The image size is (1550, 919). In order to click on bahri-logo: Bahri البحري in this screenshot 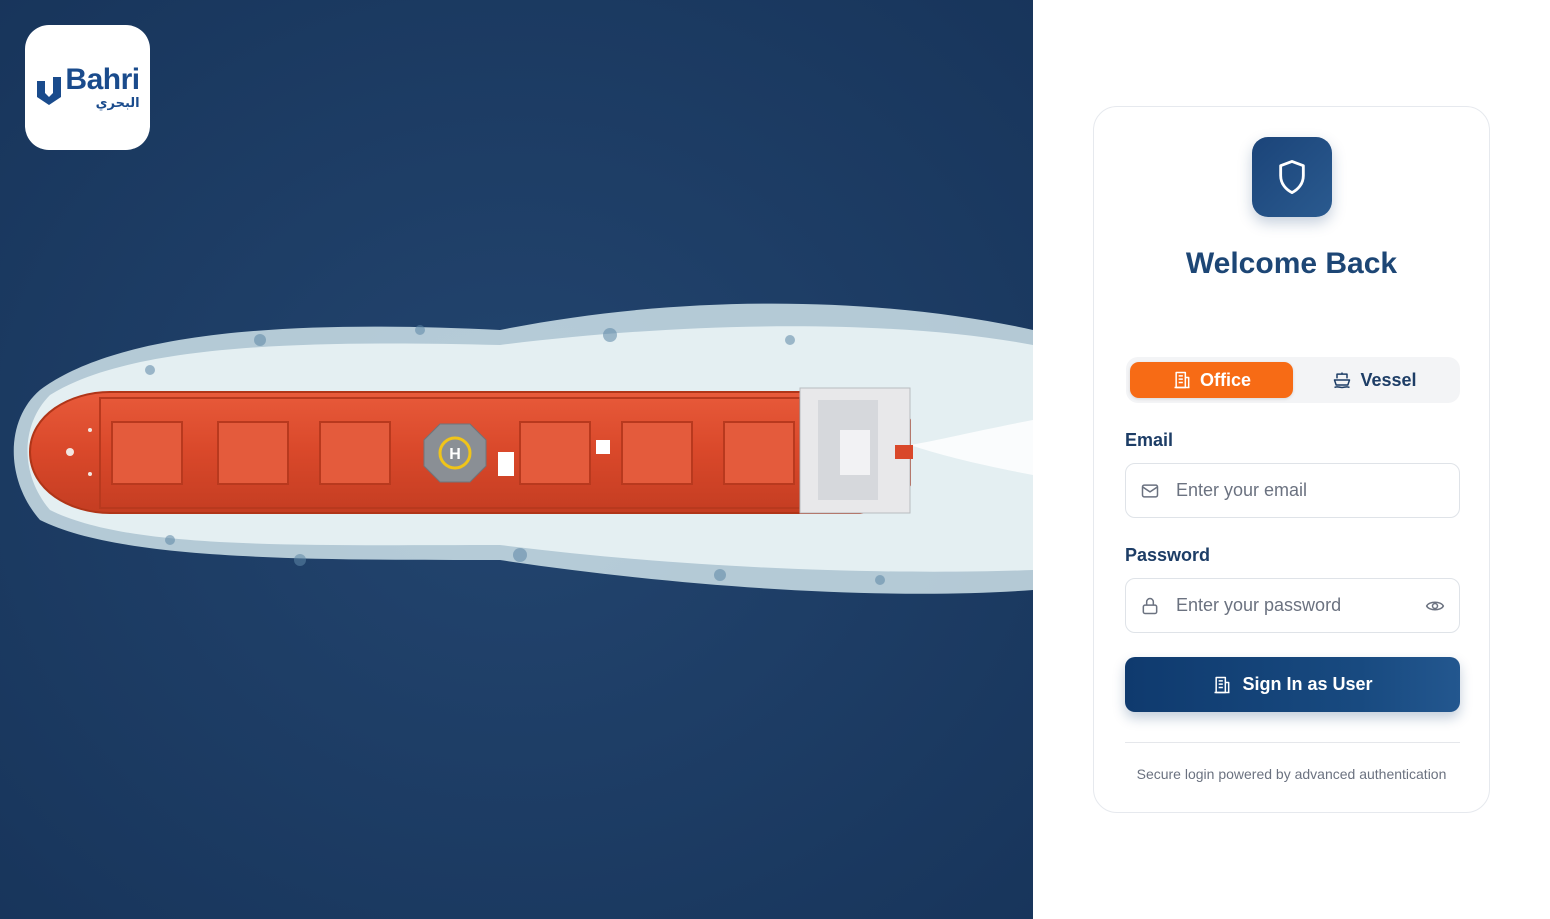, I will do `click(87, 87)`.